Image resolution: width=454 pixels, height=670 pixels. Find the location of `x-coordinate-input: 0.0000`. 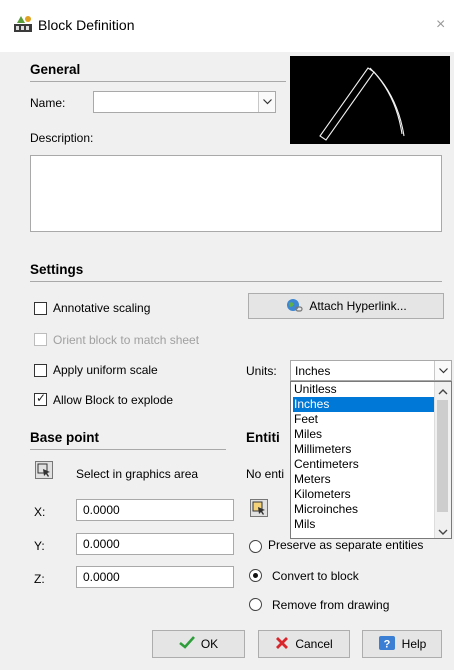

x-coordinate-input: 0.0000 is located at coordinates (155, 510).